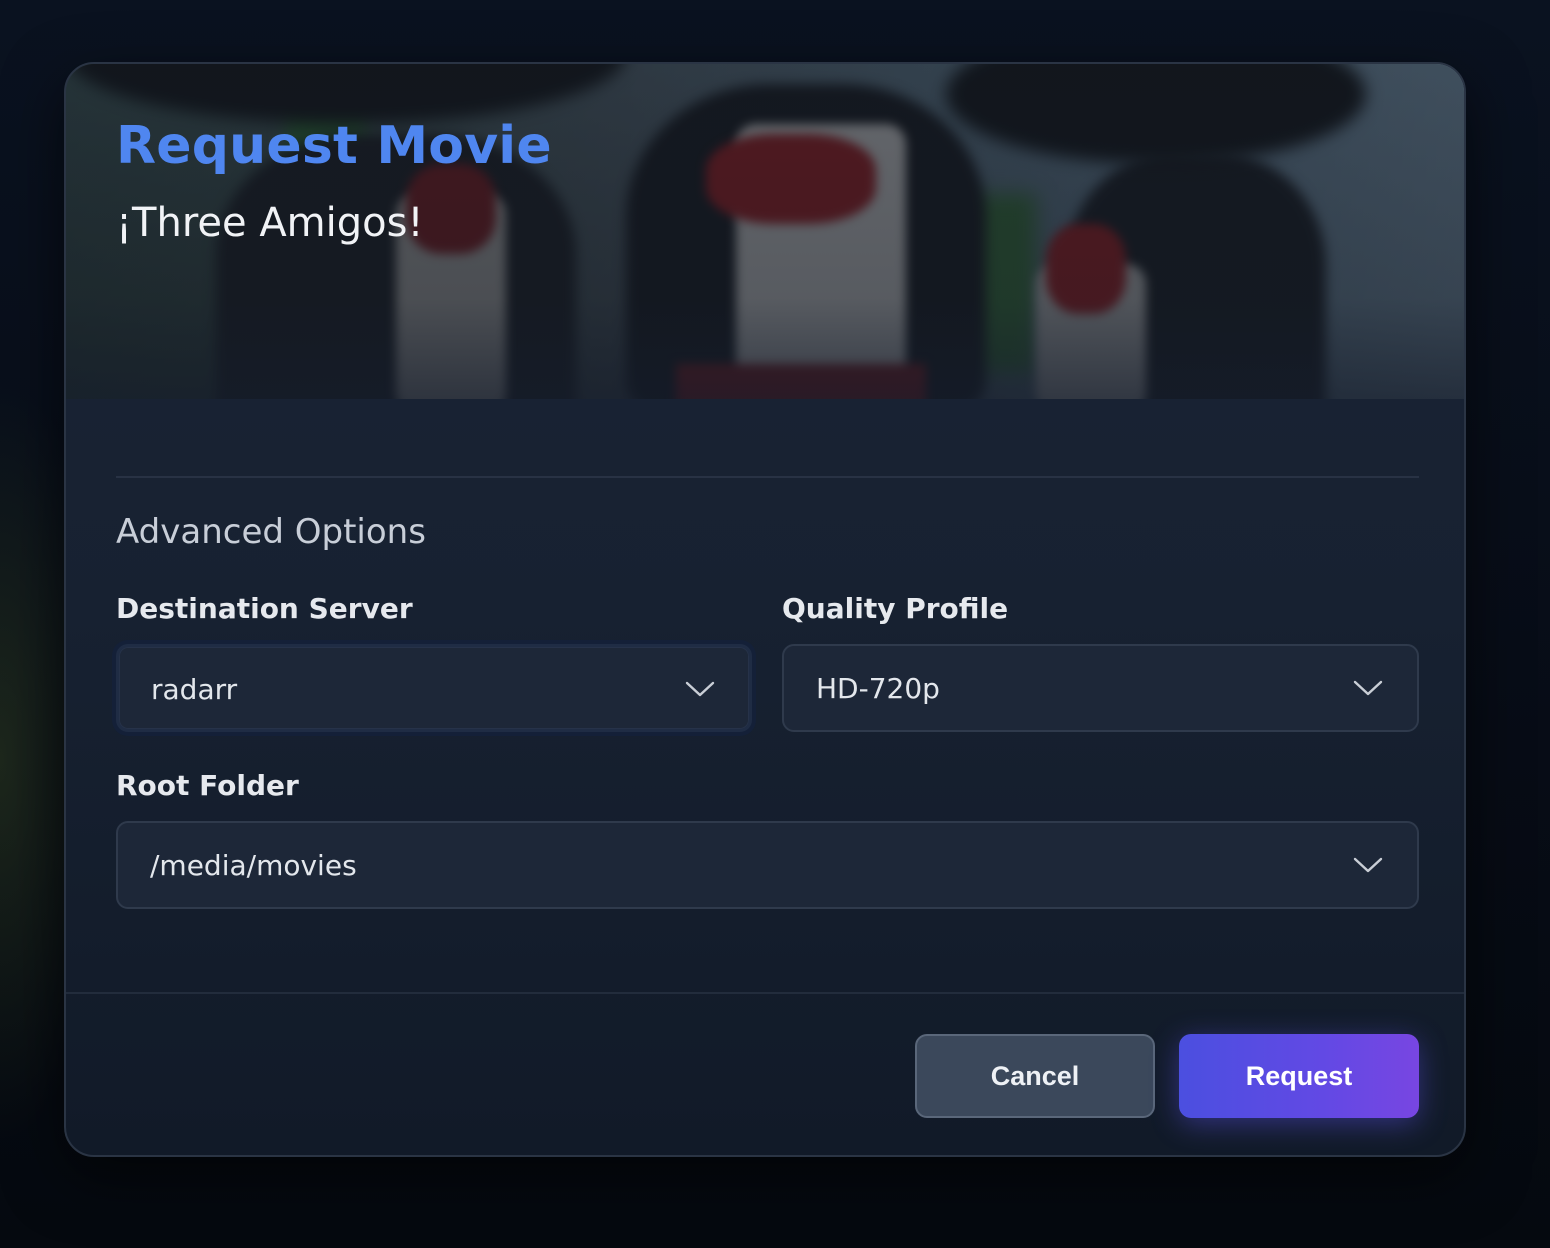 Image resolution: width=1550 pixels, height=1248 pixels. What do you see at coordinates (765, 993) in the screenshot?
I see `footer-divider` at bounding box center [765, 993].